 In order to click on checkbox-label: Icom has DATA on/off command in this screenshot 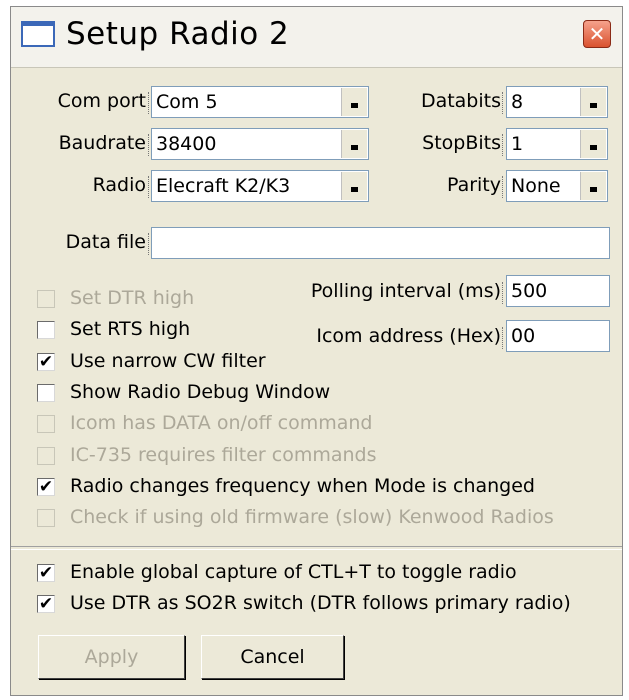, I will do `click(221, 423)`.